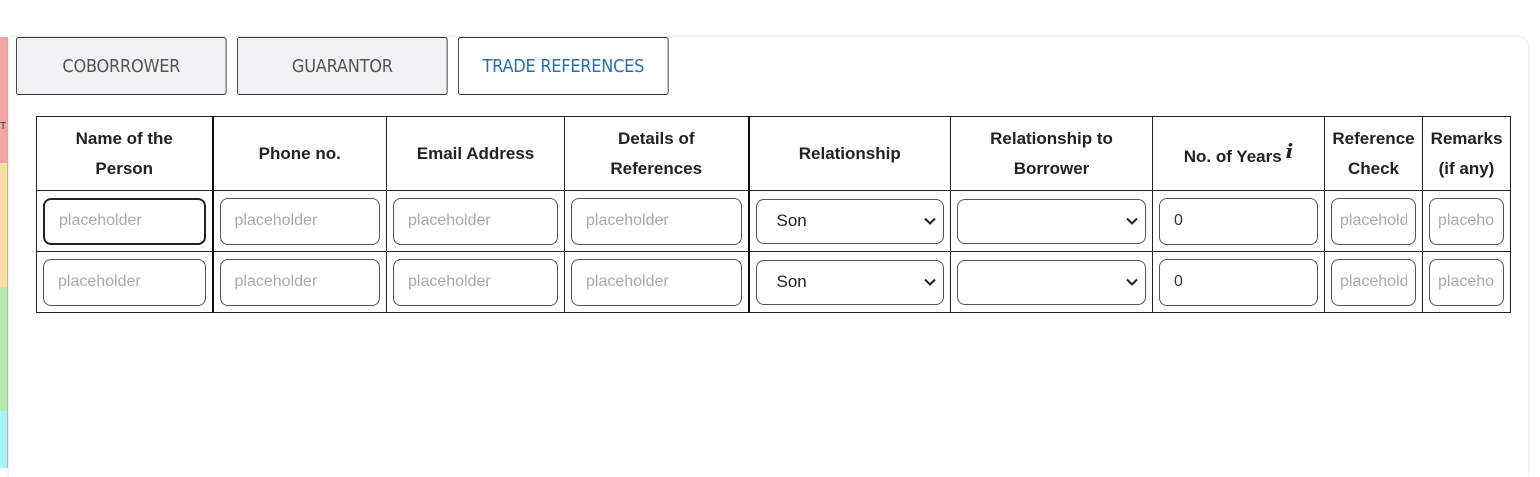 The image size is (1540, 477). I want to click on strip-segment-cyan, so click(4, 439).